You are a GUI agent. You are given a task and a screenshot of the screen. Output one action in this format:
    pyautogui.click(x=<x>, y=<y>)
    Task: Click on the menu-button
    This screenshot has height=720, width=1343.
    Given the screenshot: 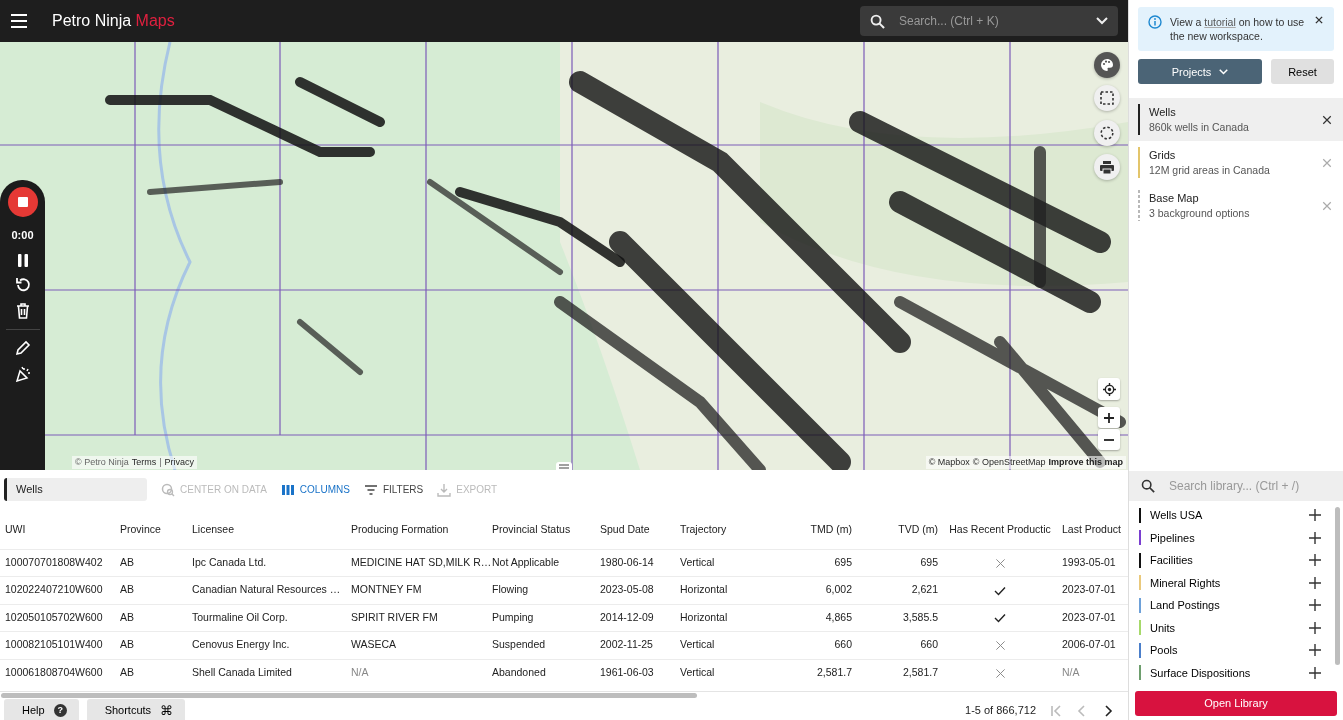 What is the action you would take?
    pyautogui.click(x=19, y=21)
    